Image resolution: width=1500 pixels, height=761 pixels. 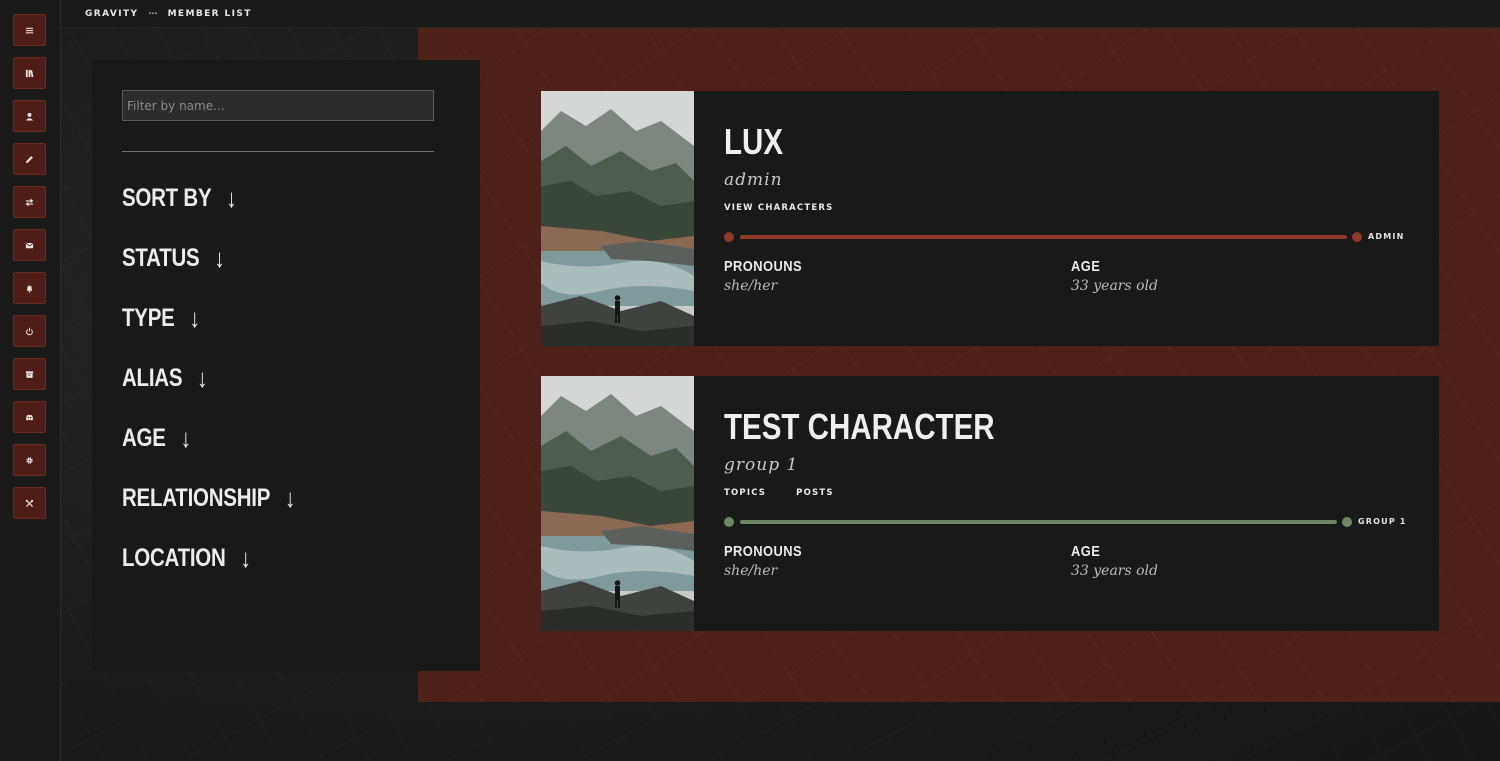 I want to click on type-filter-toggle: TYPE ↓, so click(x=161, y=318).